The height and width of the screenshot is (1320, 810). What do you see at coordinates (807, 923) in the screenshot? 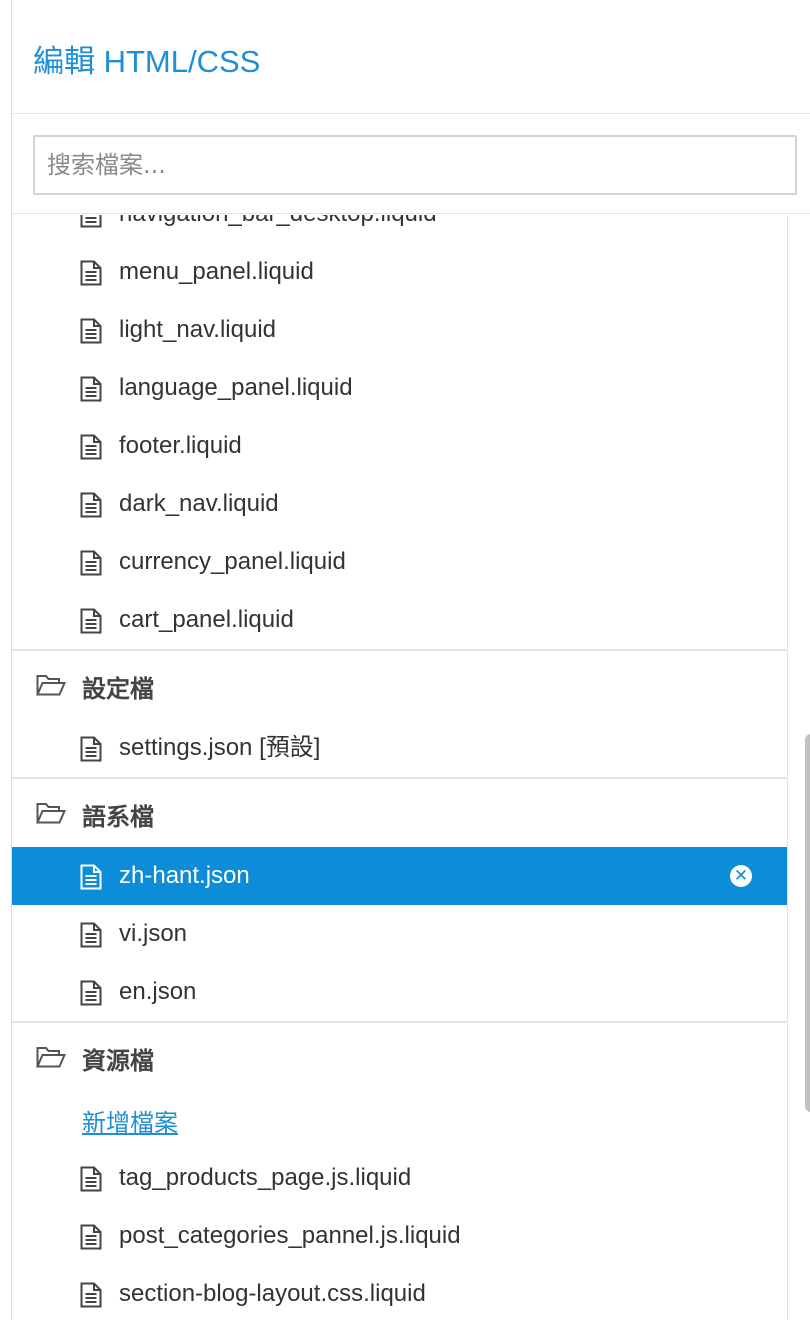
I see `scrollbar-thumb` at bounding box center [807, 923].